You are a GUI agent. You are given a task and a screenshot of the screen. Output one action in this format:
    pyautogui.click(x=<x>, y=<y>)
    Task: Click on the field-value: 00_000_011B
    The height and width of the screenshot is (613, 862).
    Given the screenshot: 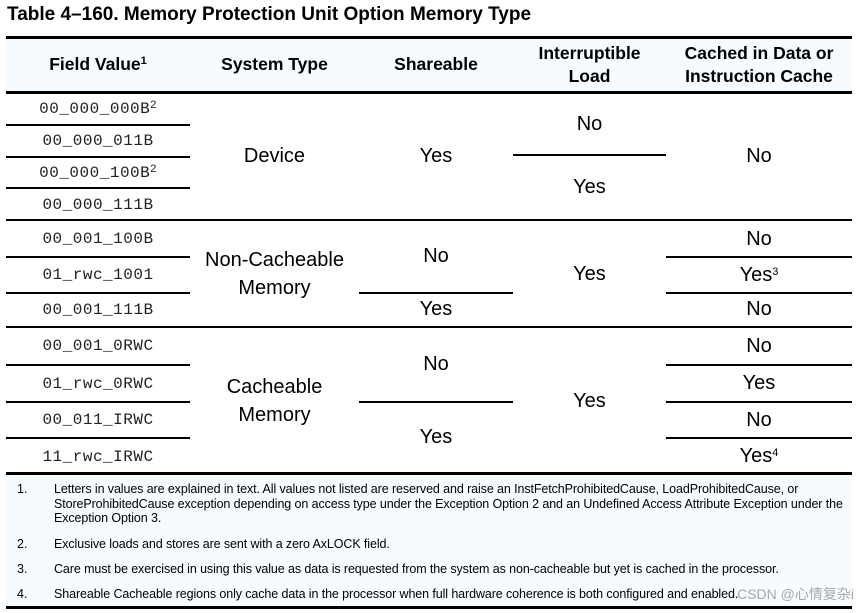 What is the action you would take?
    pyautogui.click(x=98, y=141)
    